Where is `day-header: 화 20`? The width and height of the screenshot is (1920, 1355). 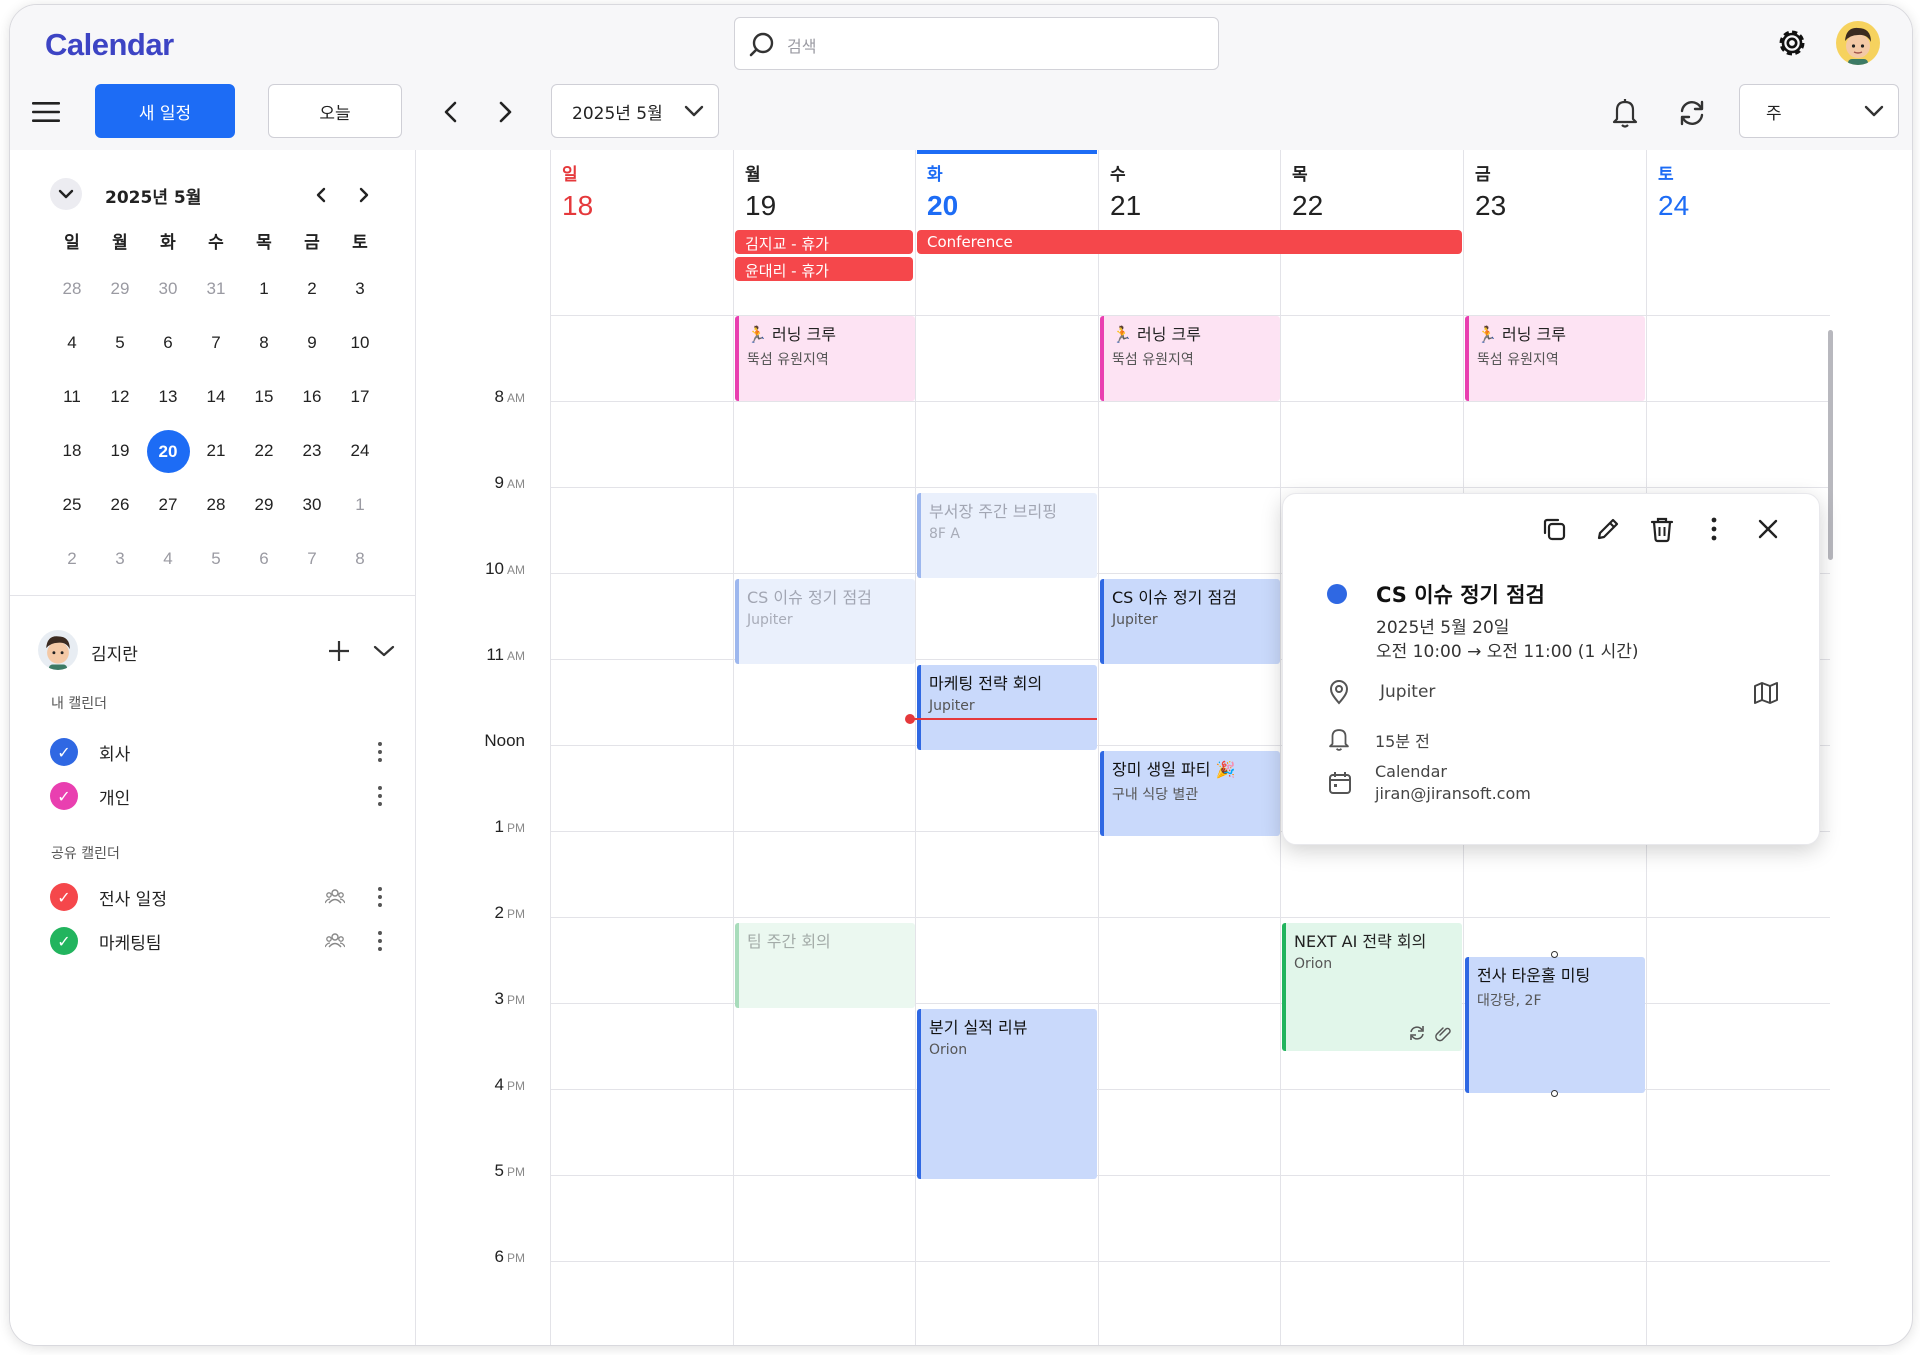
day-header: 화 20 is located at coordinates (1006, 190).